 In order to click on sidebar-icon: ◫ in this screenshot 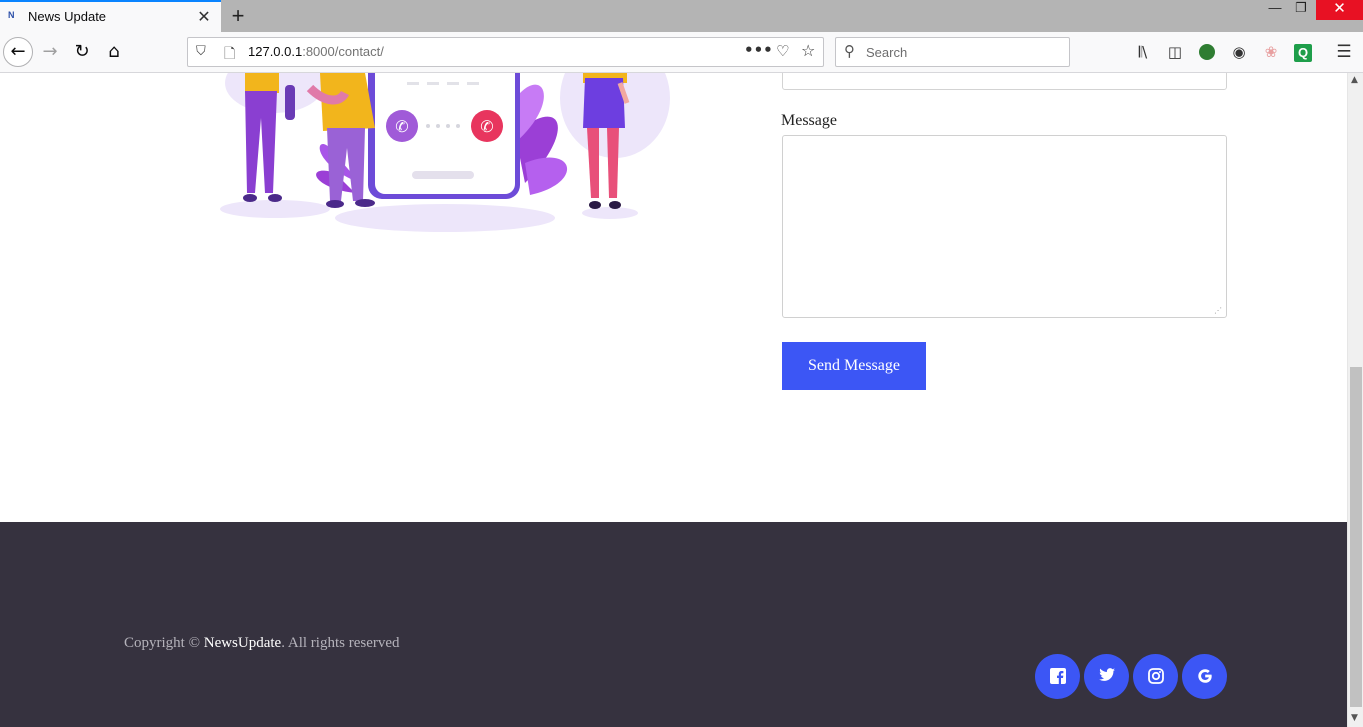, I will do `click(1175, 52)`.